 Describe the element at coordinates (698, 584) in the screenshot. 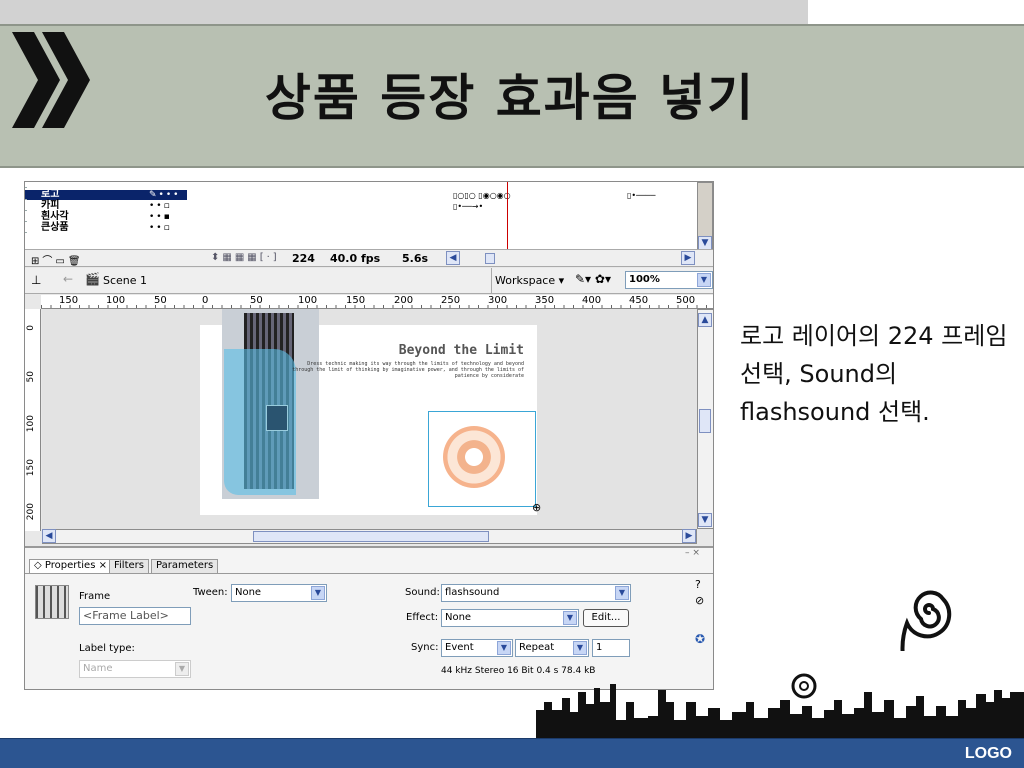

I see `help-icon: ?` at that location.